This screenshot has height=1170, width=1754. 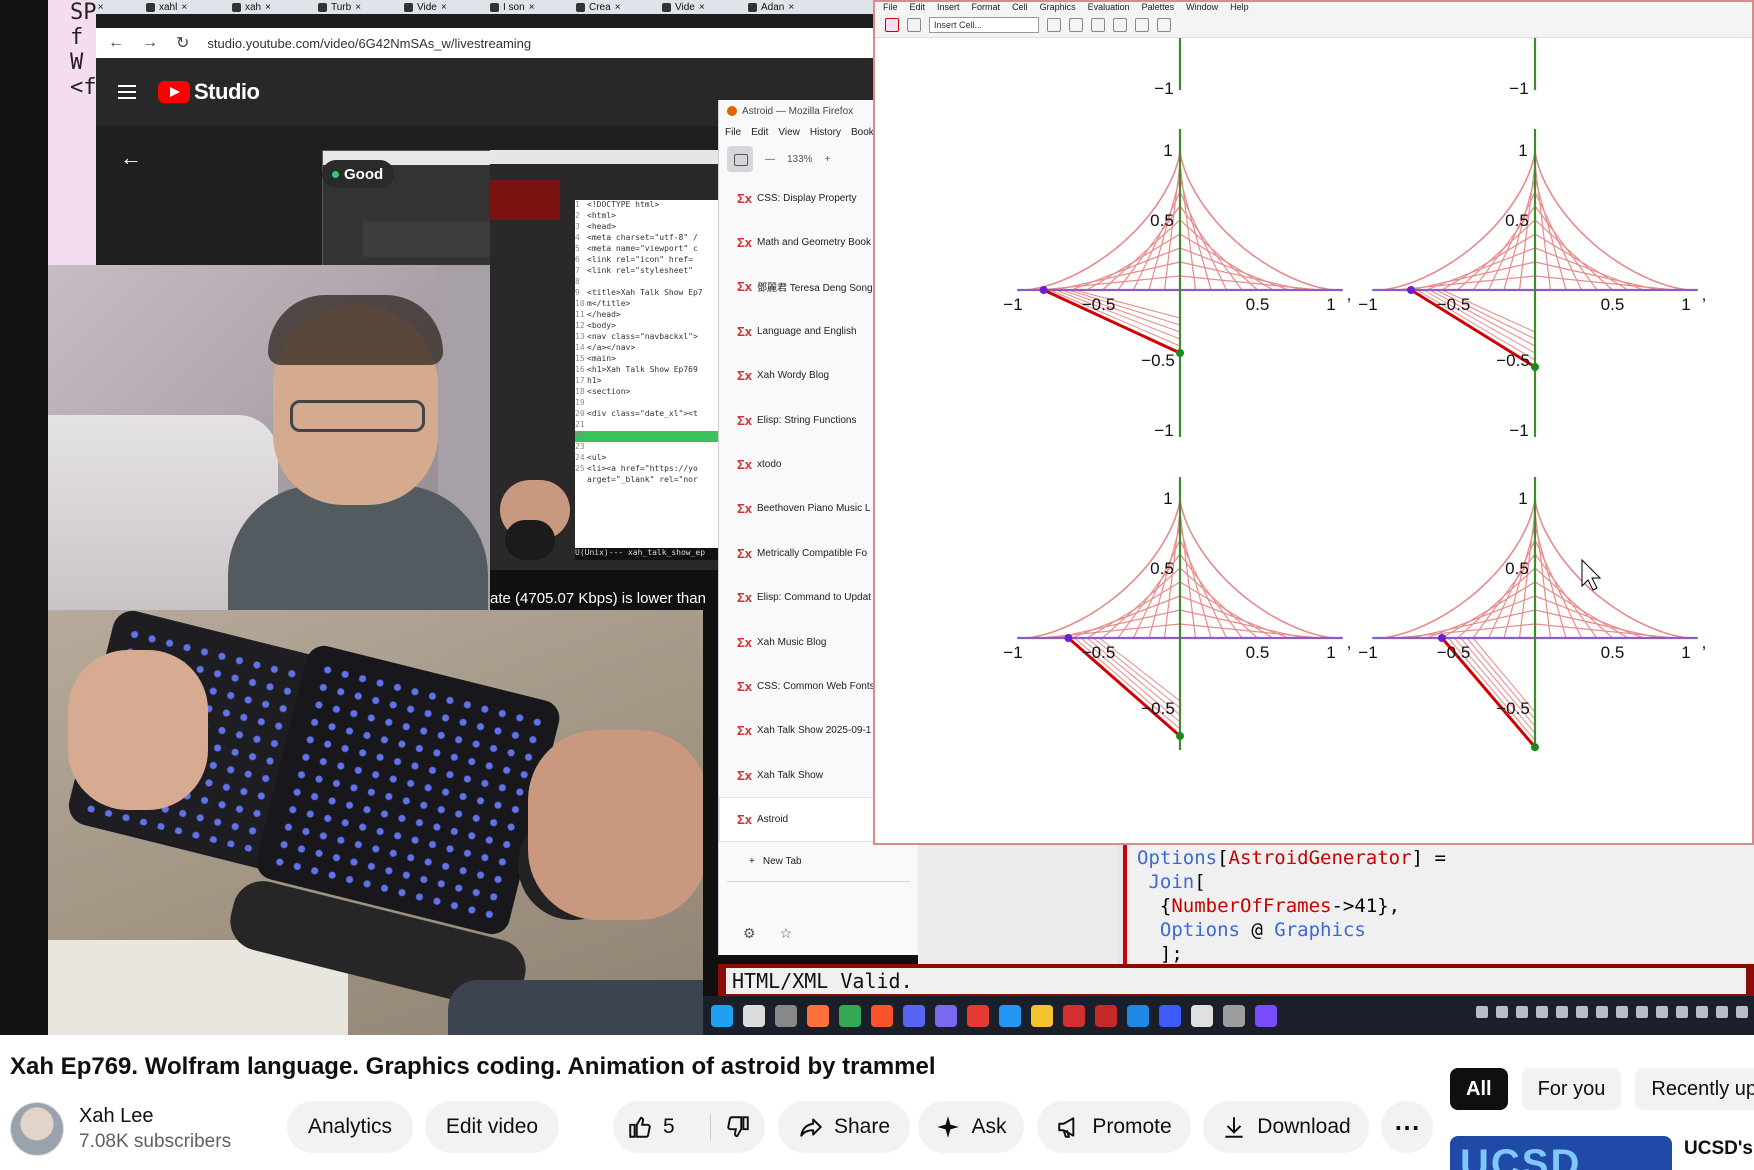 I want to click on browser-tab: xahl ×, so click(x=183, y=7).